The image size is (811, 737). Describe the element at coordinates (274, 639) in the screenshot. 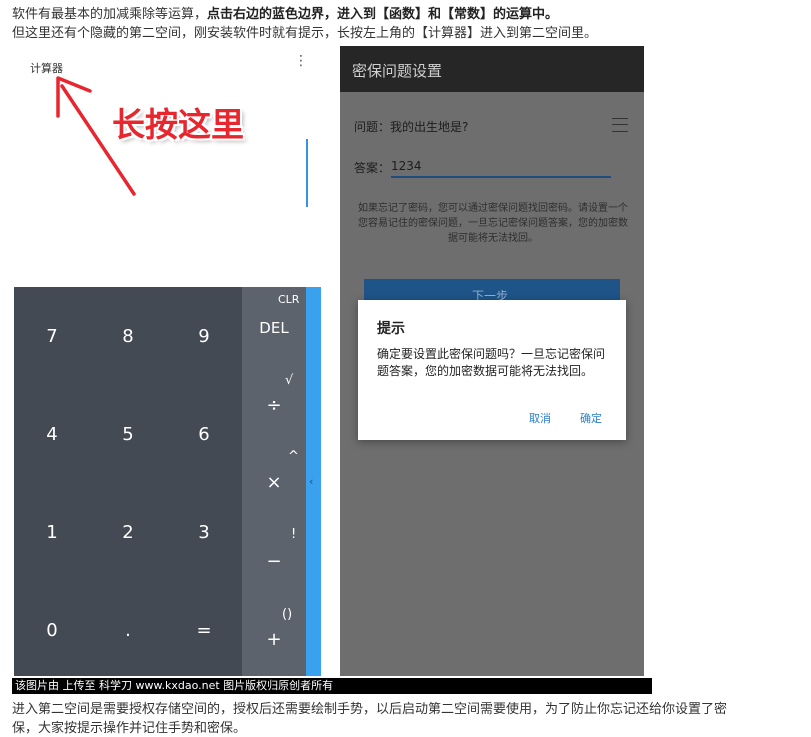

I see `key-add: +` at that location.